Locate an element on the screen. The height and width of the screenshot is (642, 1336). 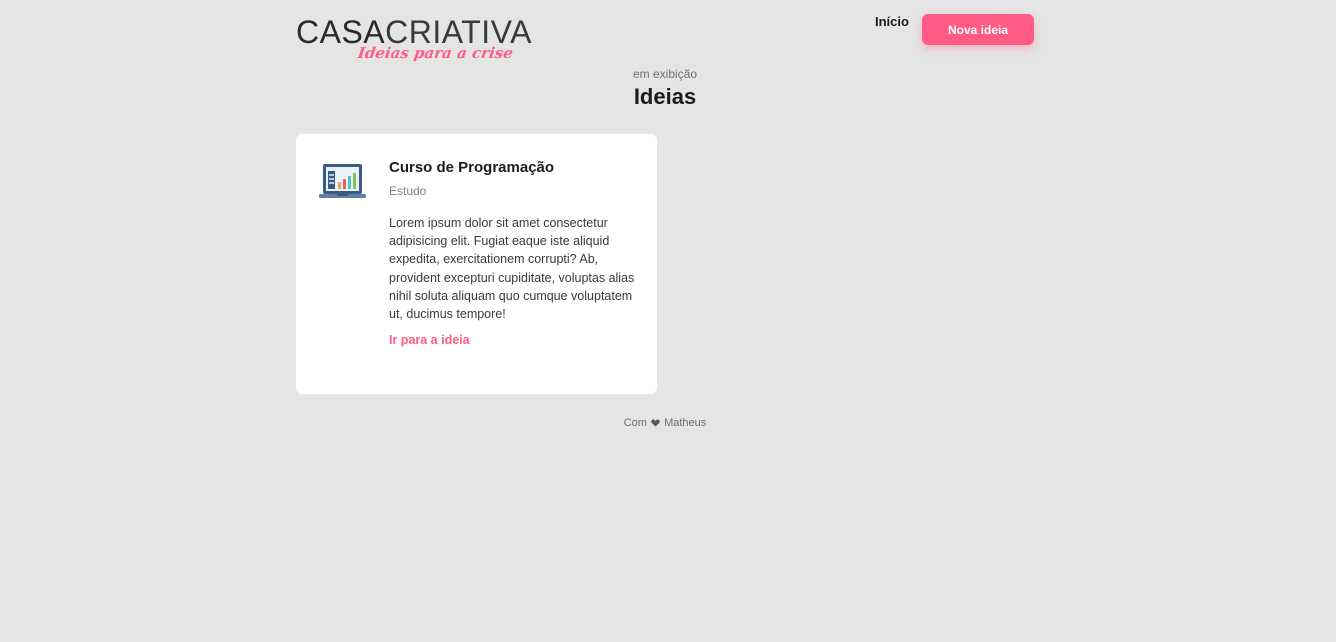
laptop-chart-icon is located at coordinates (342, 181).